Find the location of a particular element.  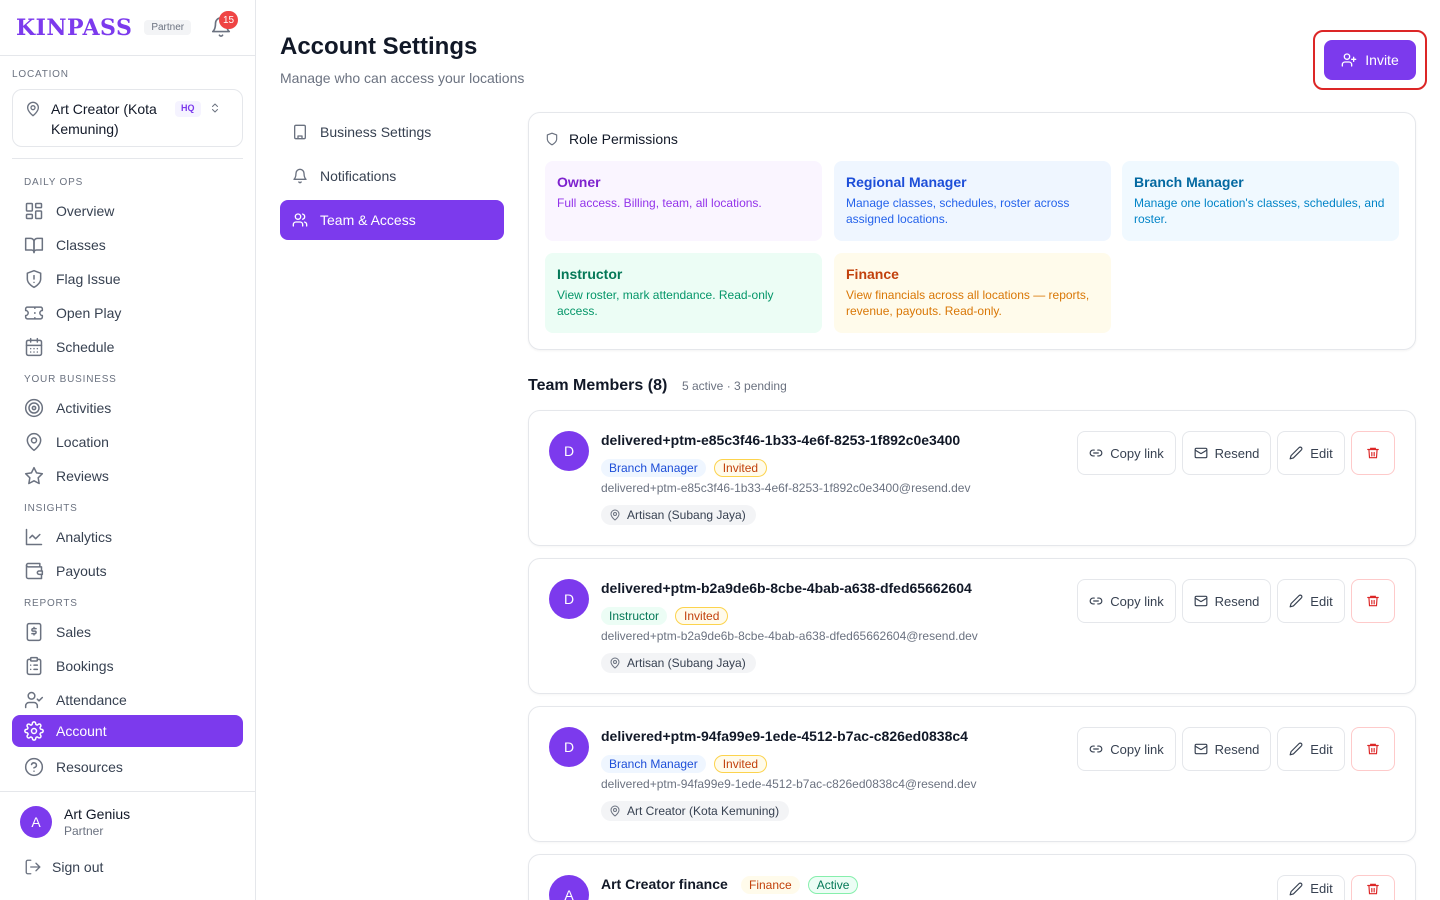

sidebar-item-classes: Classes is located at coordinates (127, 245).